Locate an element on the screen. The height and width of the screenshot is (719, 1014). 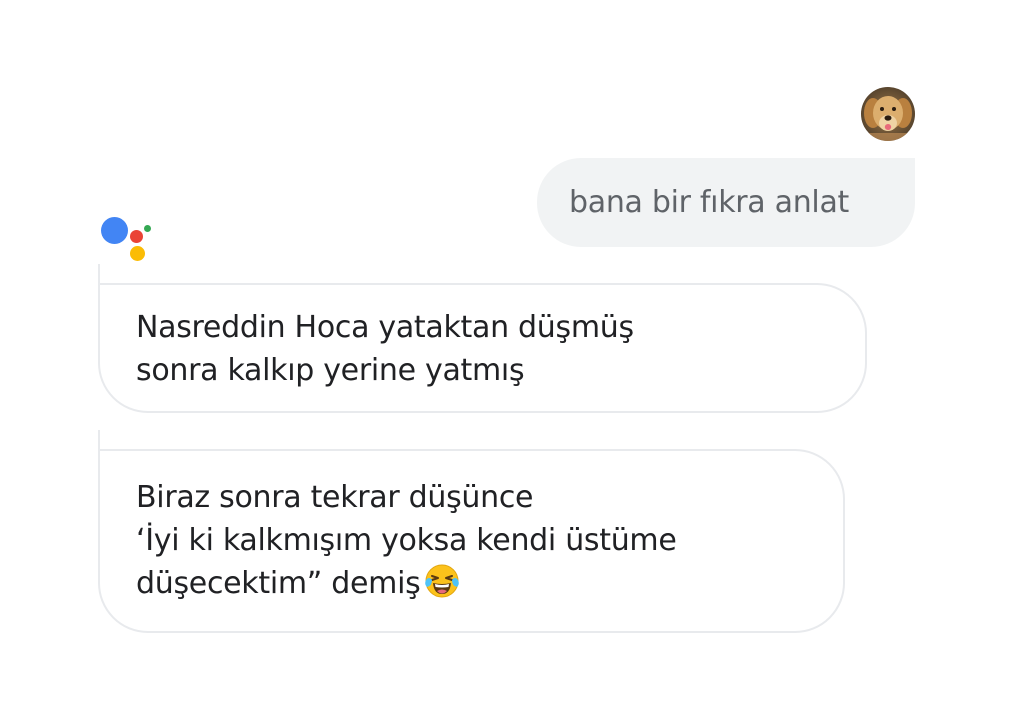
assistant-message-line: düşecektim” demiş is located at coordinates (278, 583).